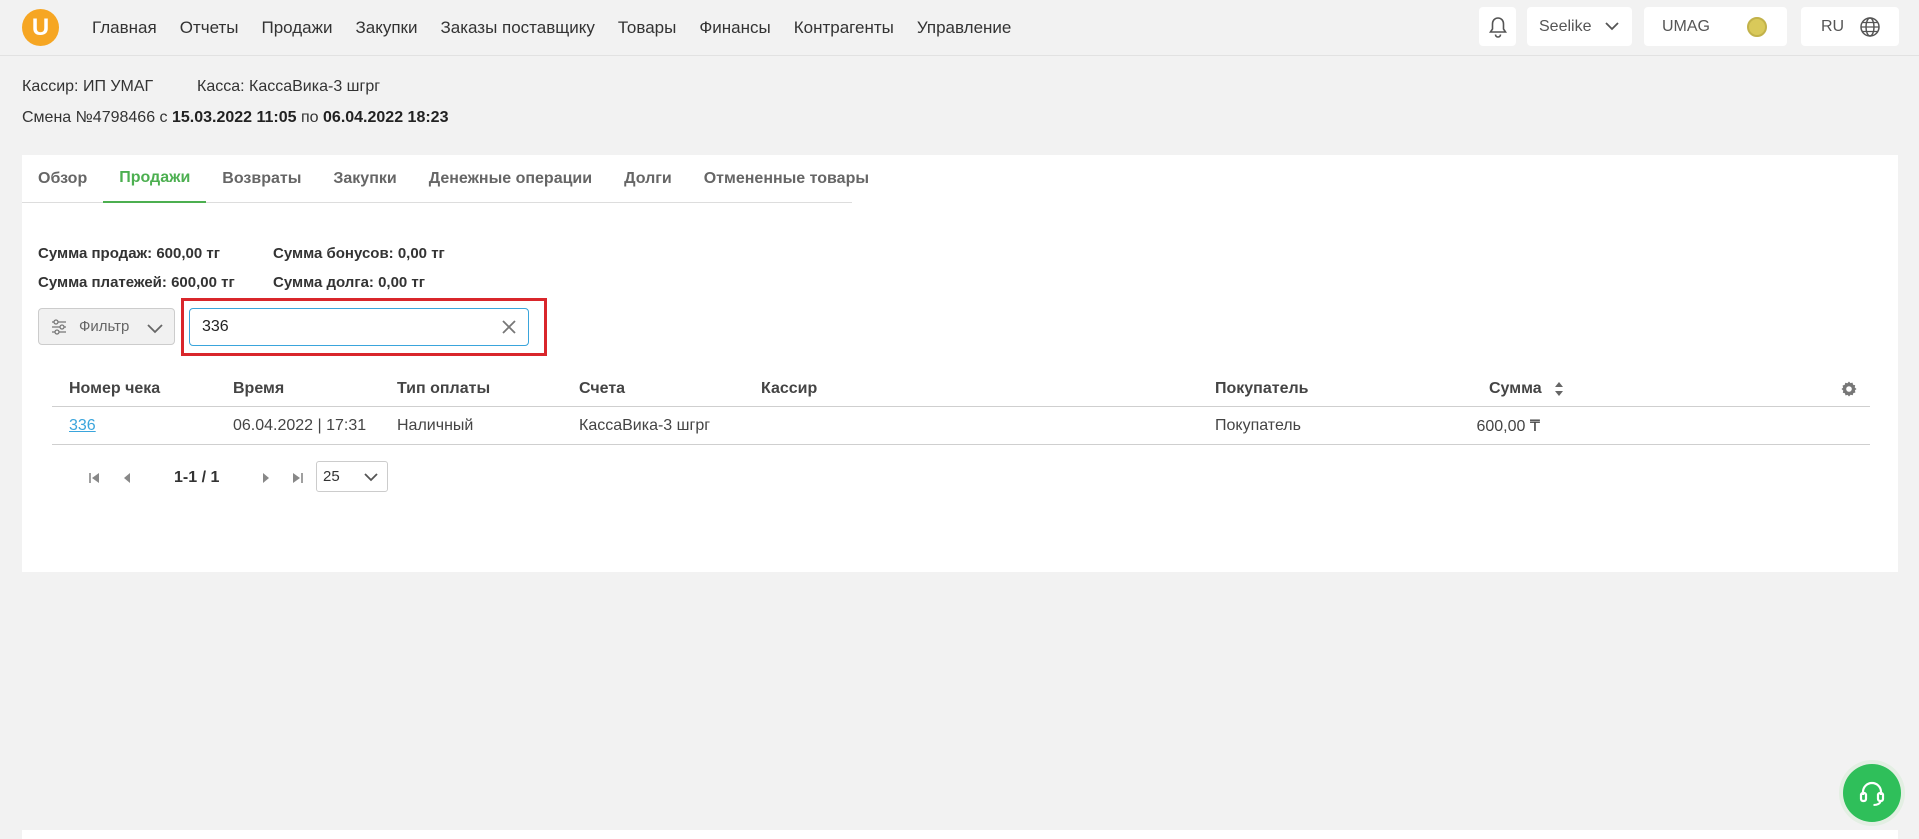 Image resolution: width=1919 pixels, height=839 pixels. I want to click on nav-item-products: Товары, so click(647, 28).